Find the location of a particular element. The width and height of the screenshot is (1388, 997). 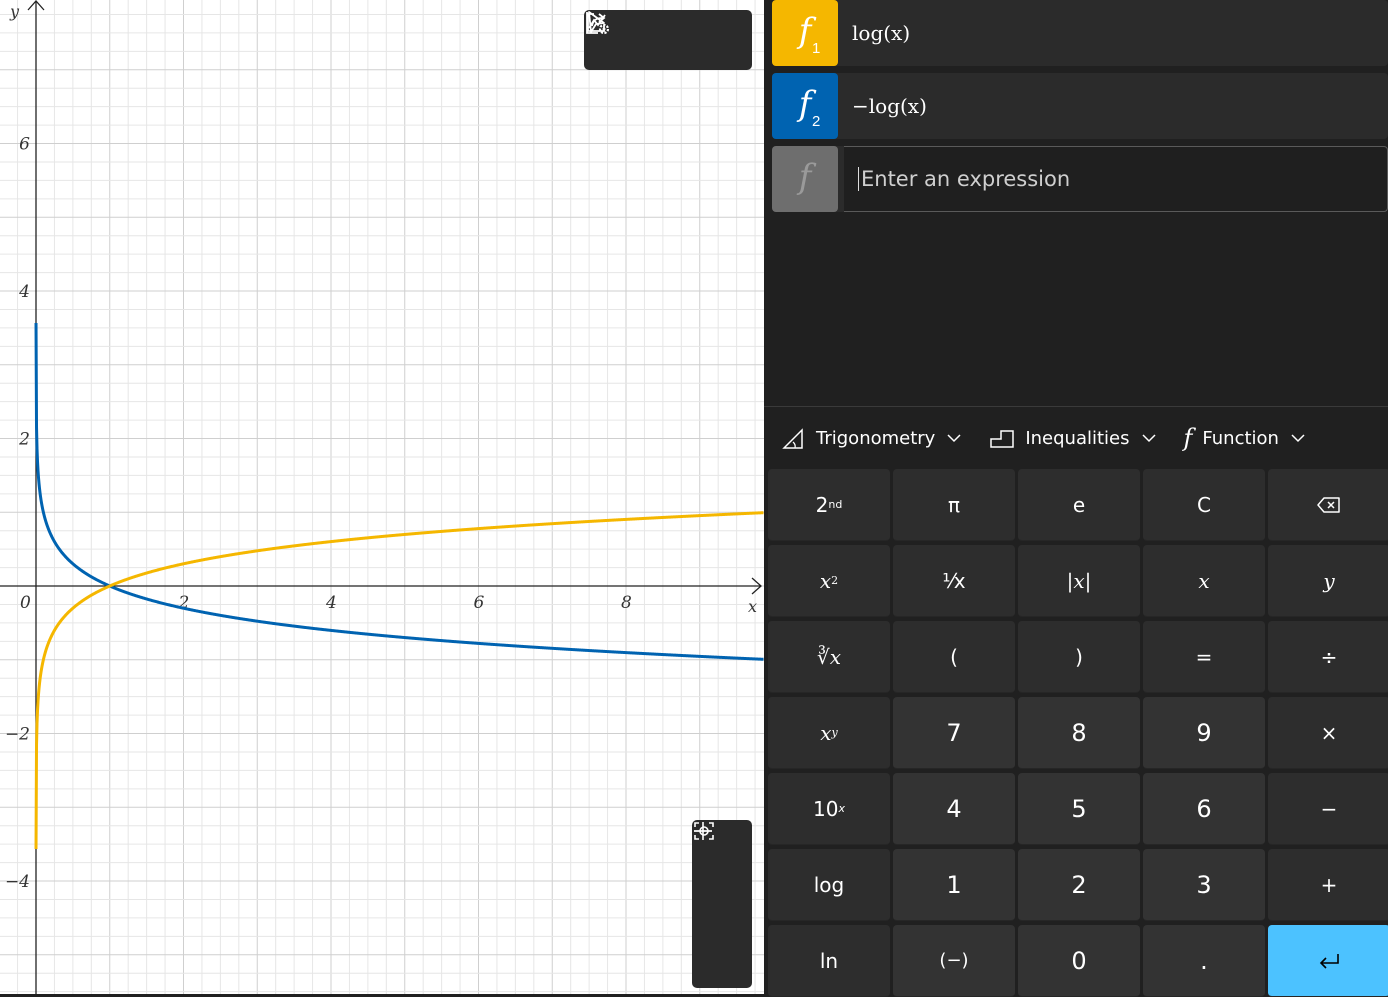

trigonometry-dropdown: Trigonometry is located at coordinates (871, 438).